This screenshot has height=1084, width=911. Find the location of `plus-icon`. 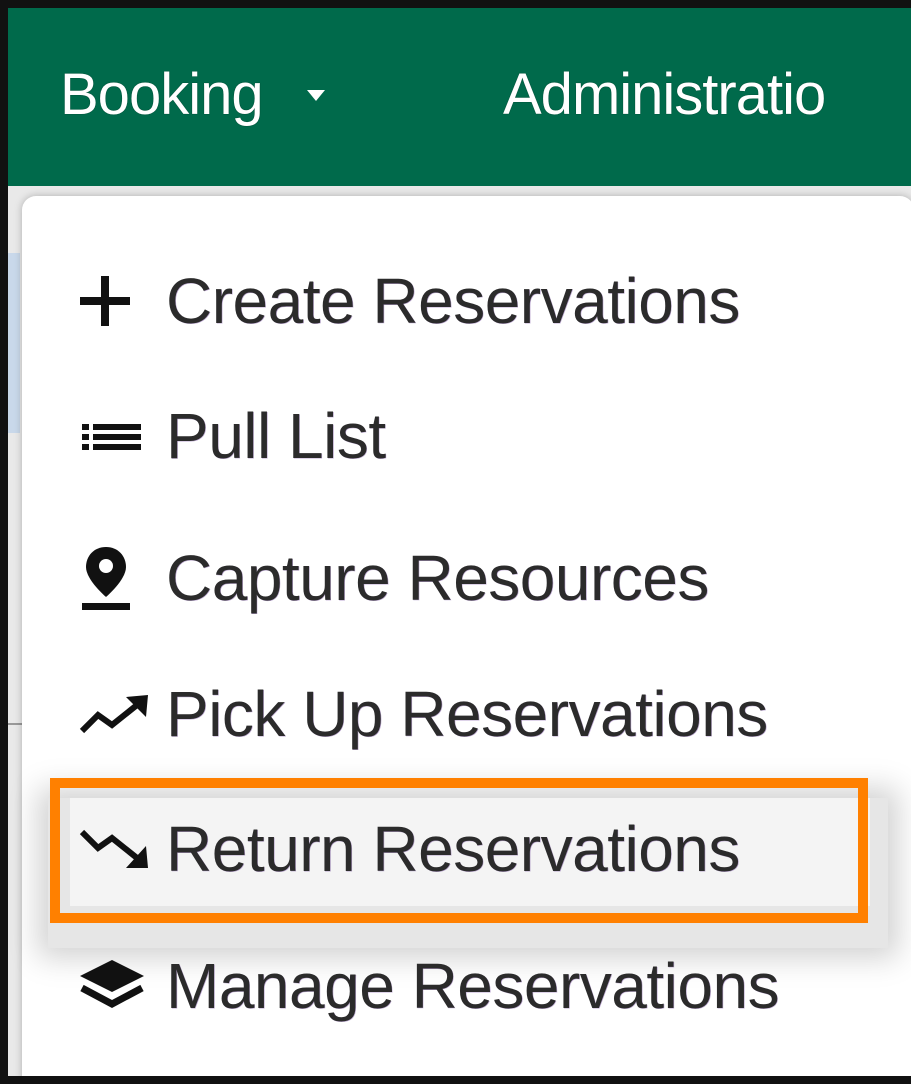

plus-icon is located at coordinates (121, 301).